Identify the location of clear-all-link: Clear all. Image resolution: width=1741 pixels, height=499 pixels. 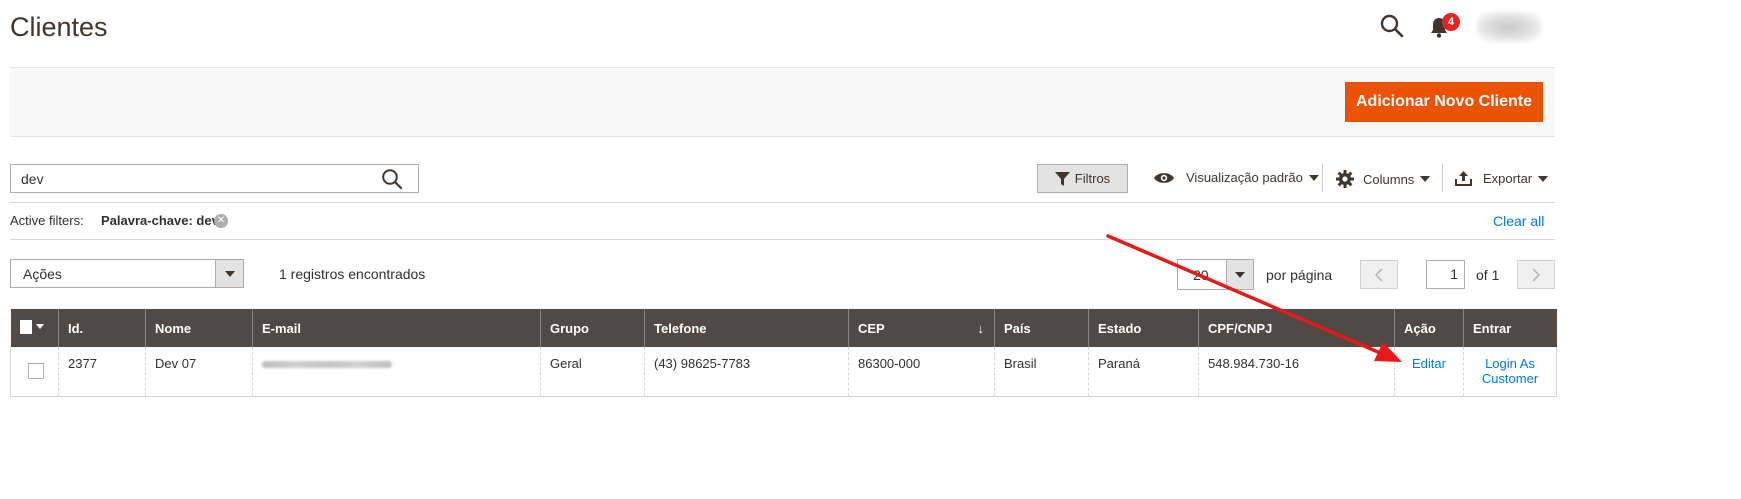
(1518, 221).